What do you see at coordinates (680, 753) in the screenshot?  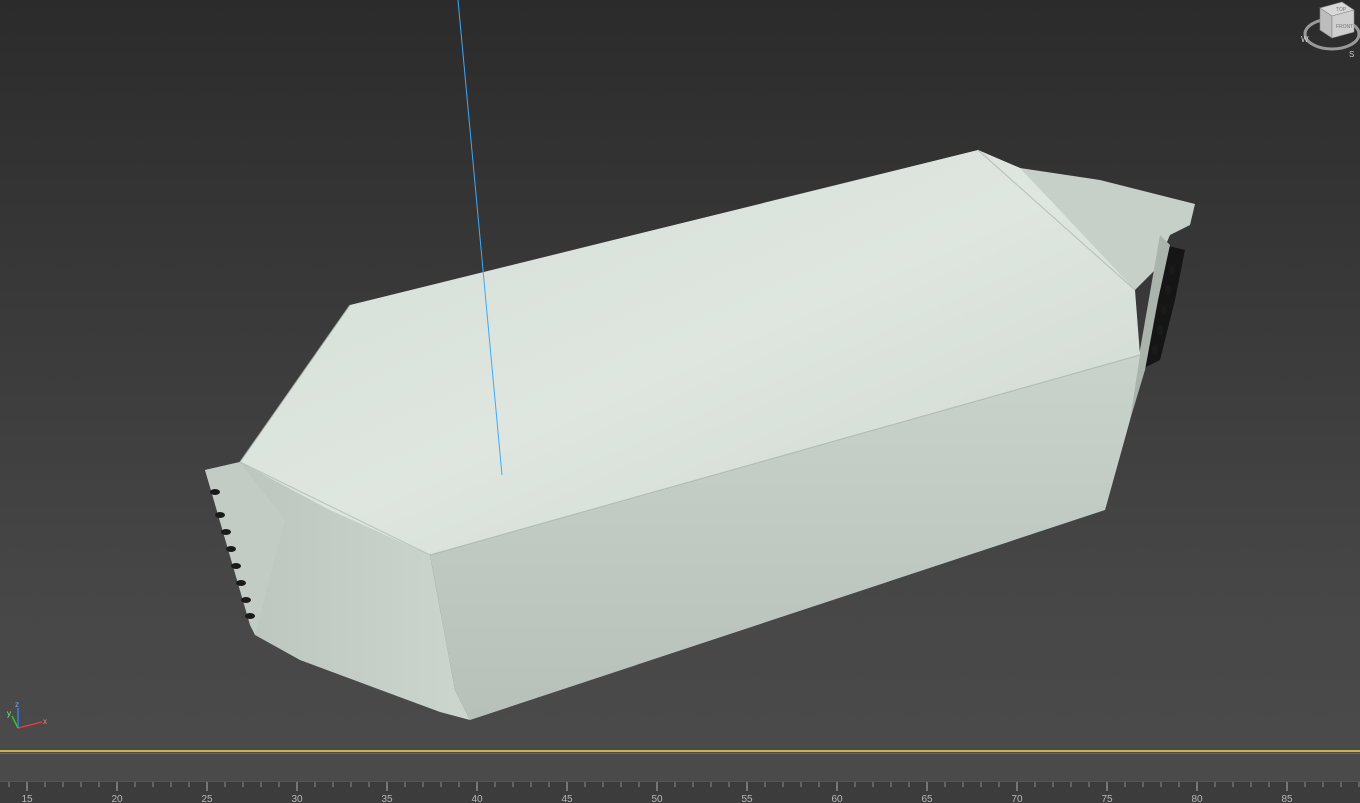 I see `trackbar-line-shadow` at bounding box center [680, 753].